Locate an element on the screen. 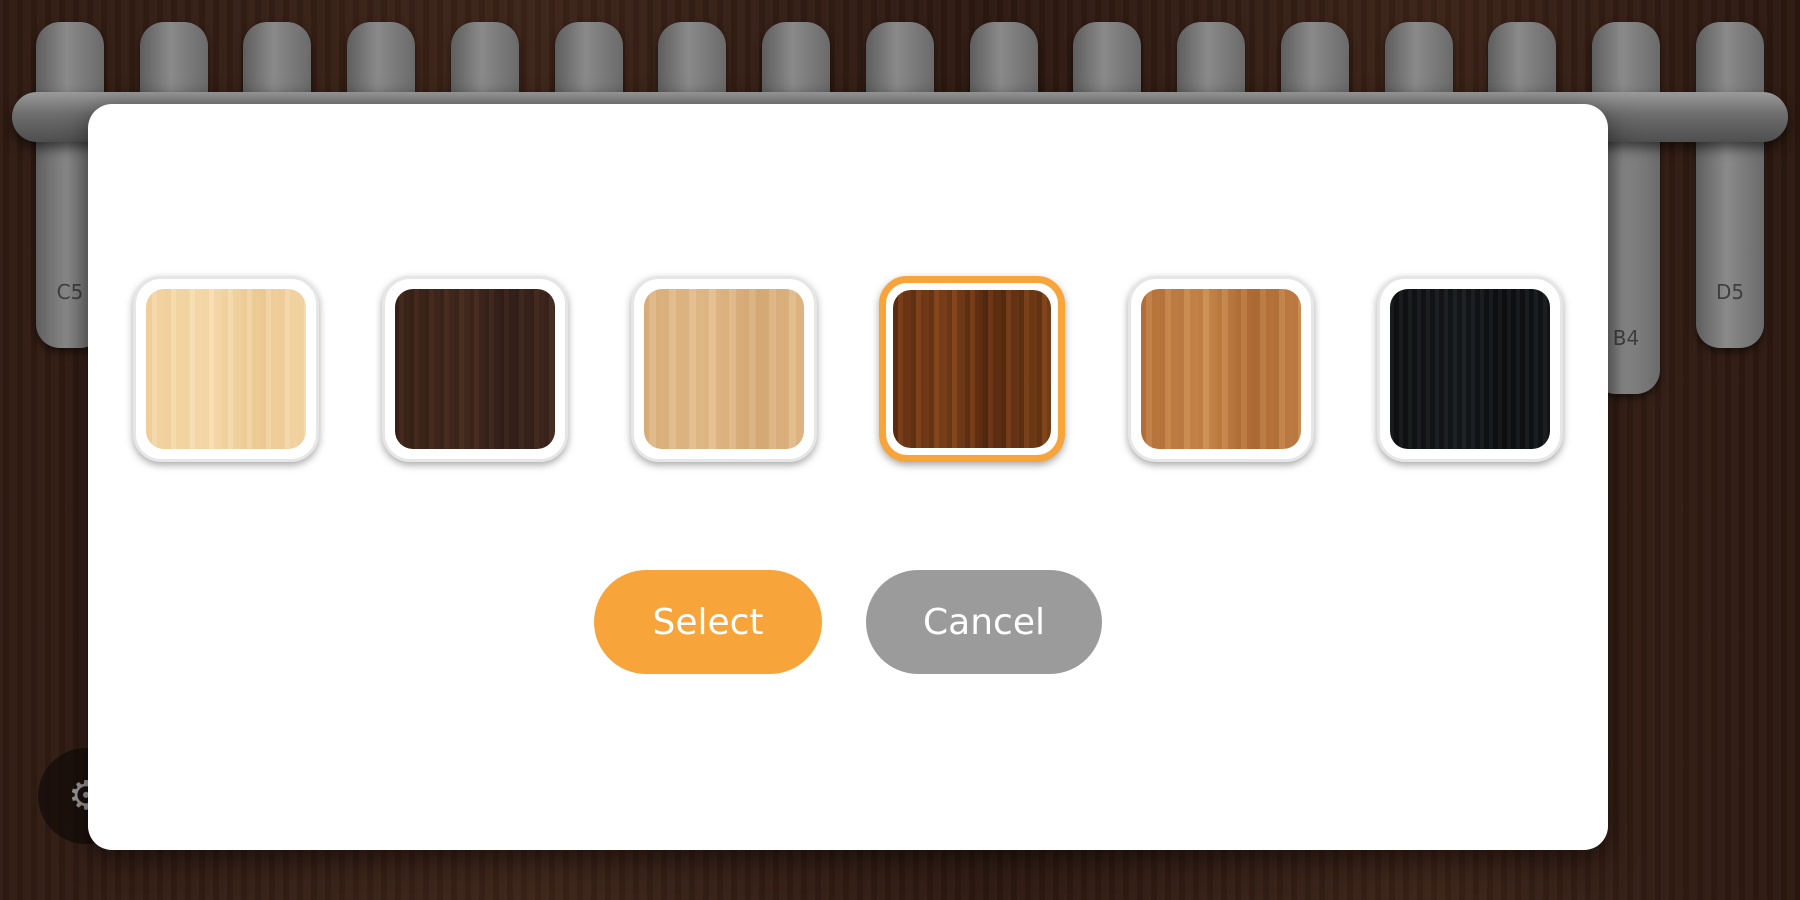  swatch-wood-maple is located at coordinates (226, 369).